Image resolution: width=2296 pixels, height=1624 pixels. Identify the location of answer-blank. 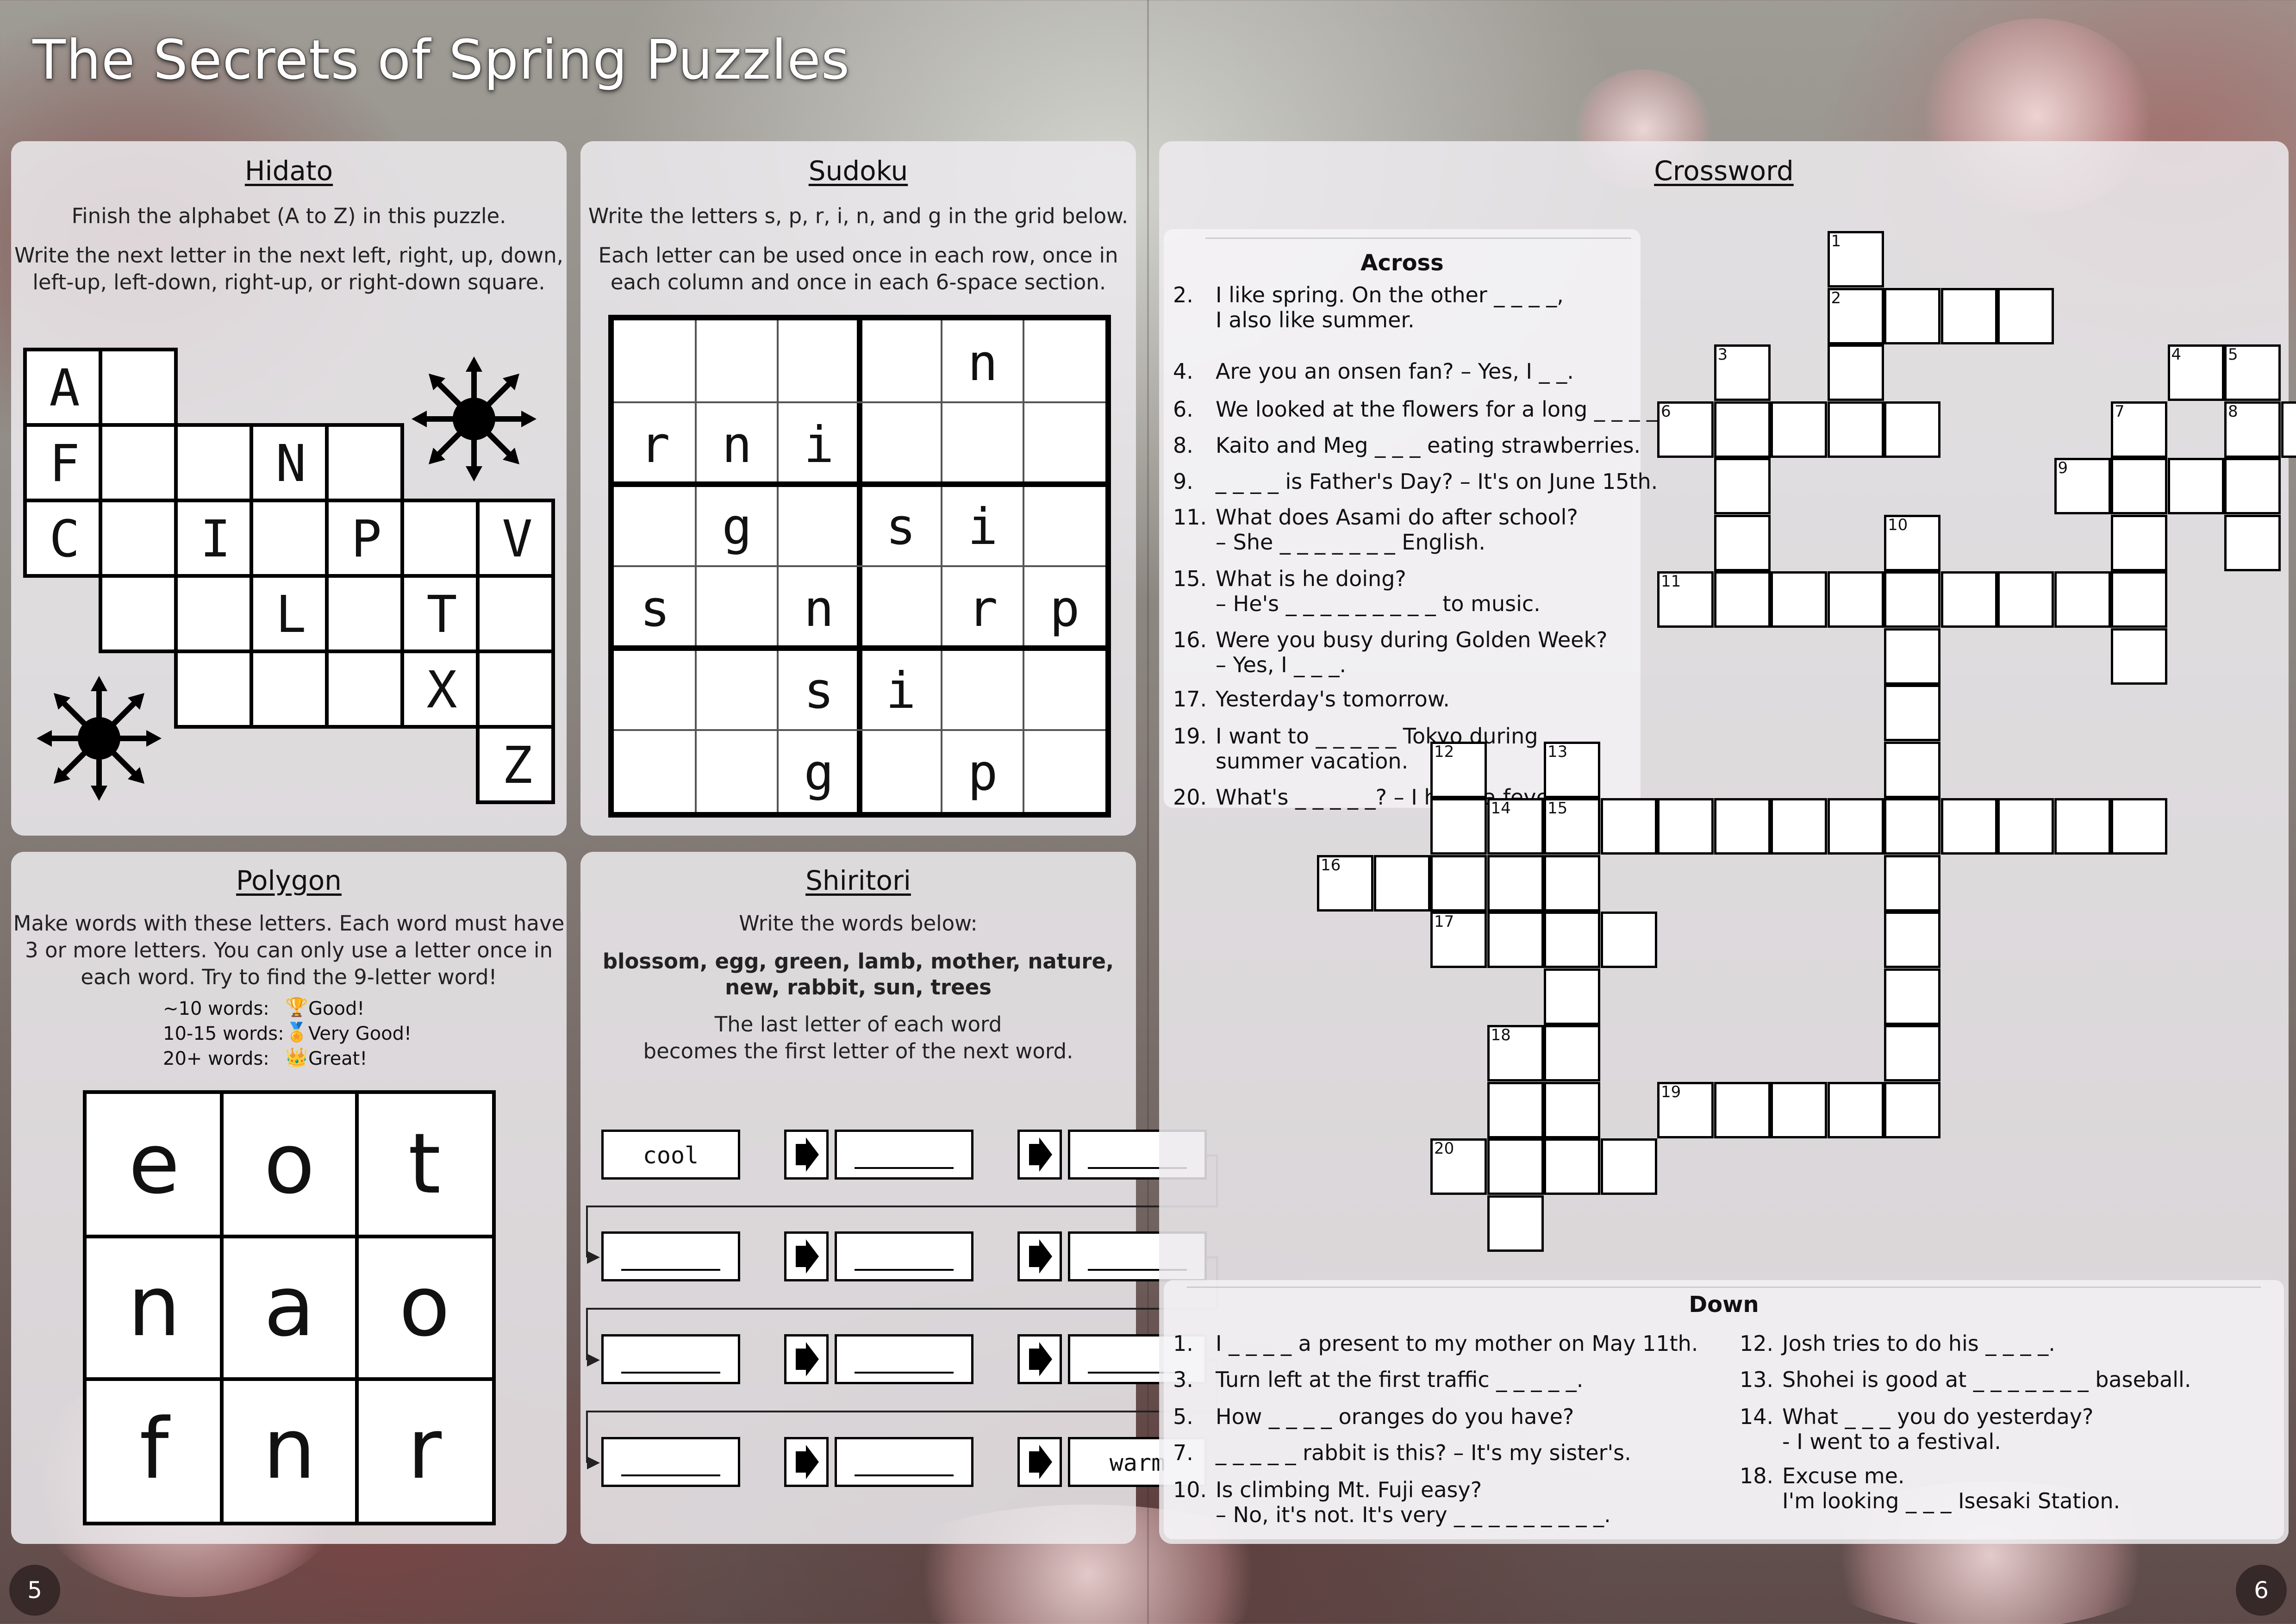
(904, 1373).